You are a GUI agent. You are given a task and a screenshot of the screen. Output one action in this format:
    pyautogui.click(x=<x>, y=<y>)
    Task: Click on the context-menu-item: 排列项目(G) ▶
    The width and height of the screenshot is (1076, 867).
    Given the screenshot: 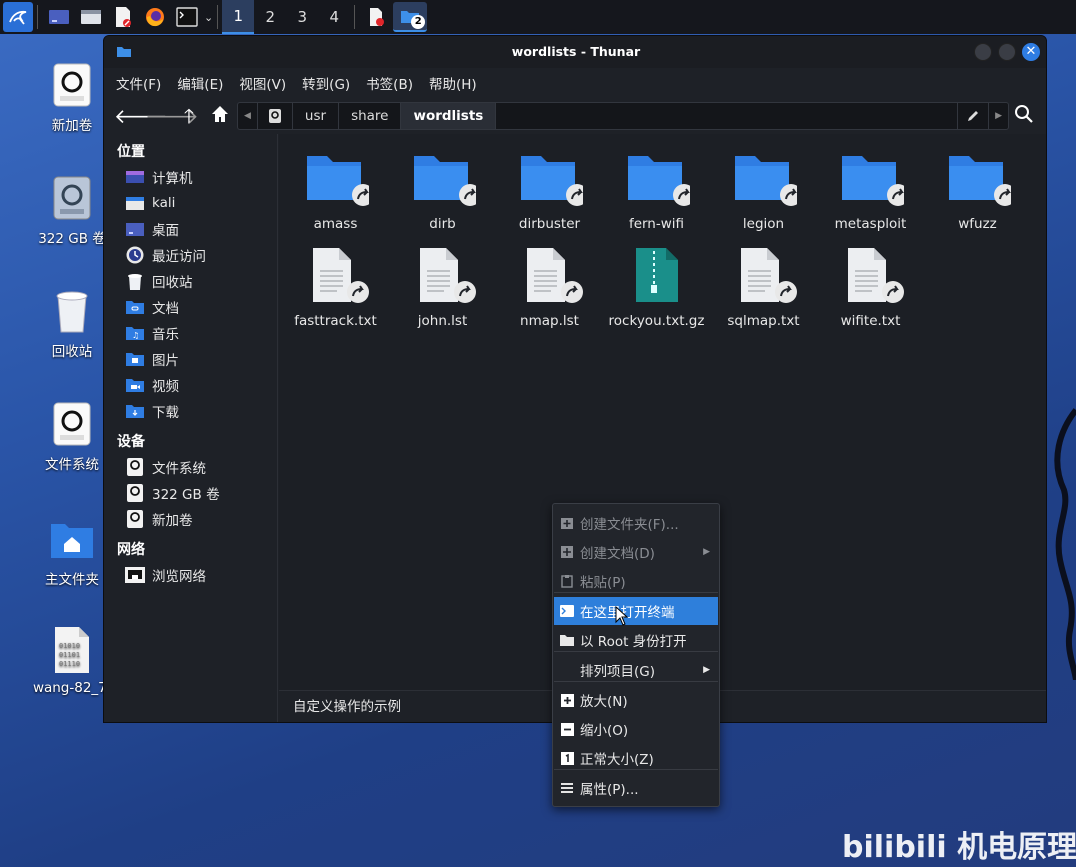 What is the action you would take?
    pyautogui.click(x=636, y=670)
    